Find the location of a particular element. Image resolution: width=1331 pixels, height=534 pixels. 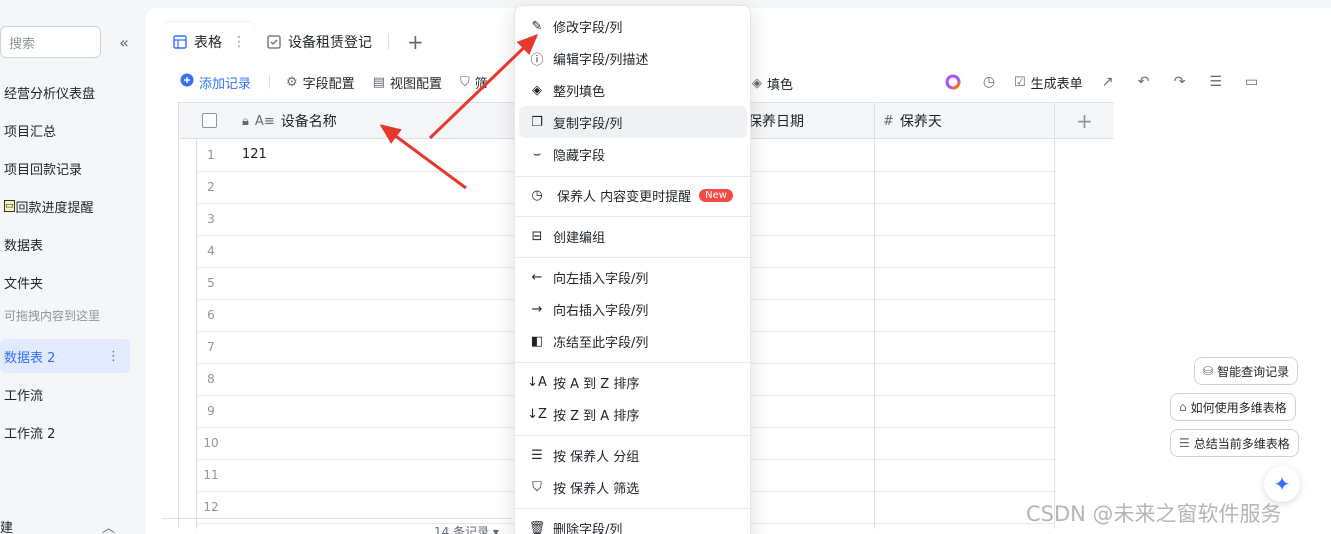

collapse-sidebar-icon: « is located at coordinates (124, 42).